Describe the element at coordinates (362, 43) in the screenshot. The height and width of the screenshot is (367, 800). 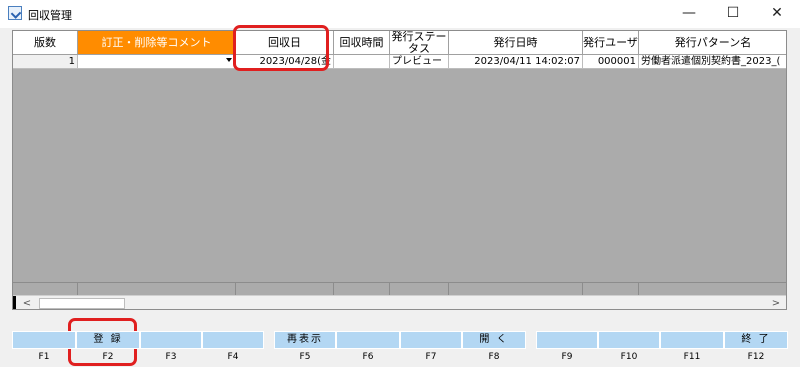
I see `col-header-collect-time: 回収時間` at that location.